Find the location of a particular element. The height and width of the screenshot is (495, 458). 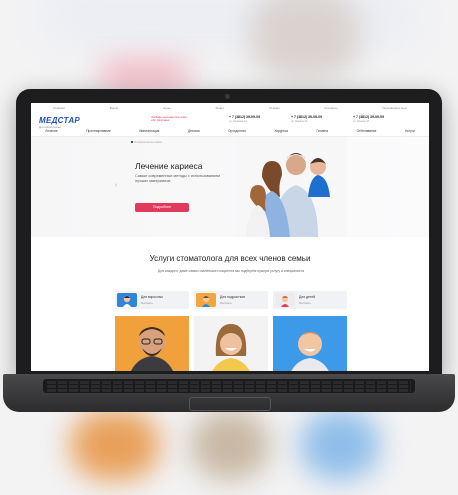

service-card-kids: Для детей Выбрать is located at coordinates (310, 300).